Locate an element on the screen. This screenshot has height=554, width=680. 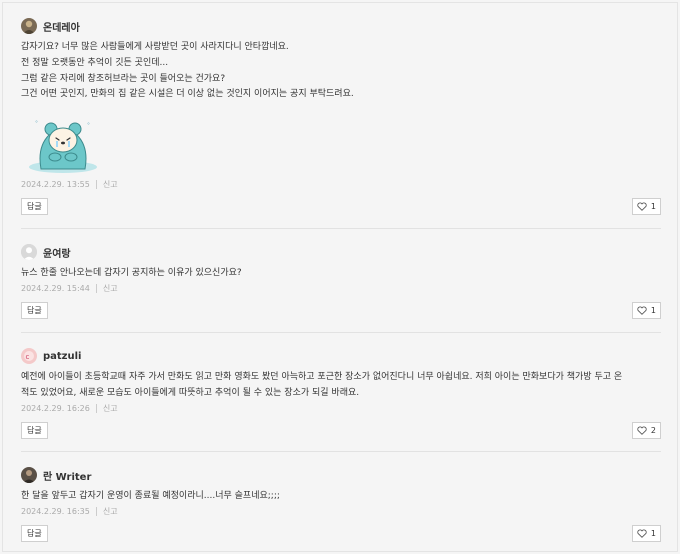
comment-date: 2024.2.29. 16:26 is located at coordinates (55, 408).